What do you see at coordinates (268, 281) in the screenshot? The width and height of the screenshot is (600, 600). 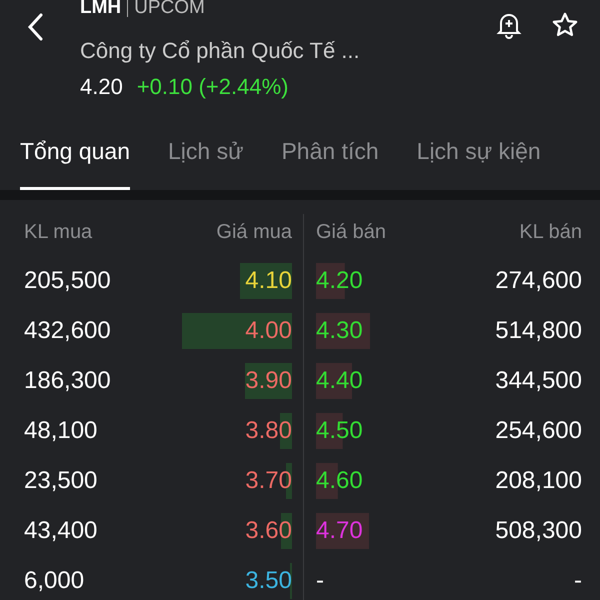 I see `bid-price: 4.10` at bounding box center [268, 281].